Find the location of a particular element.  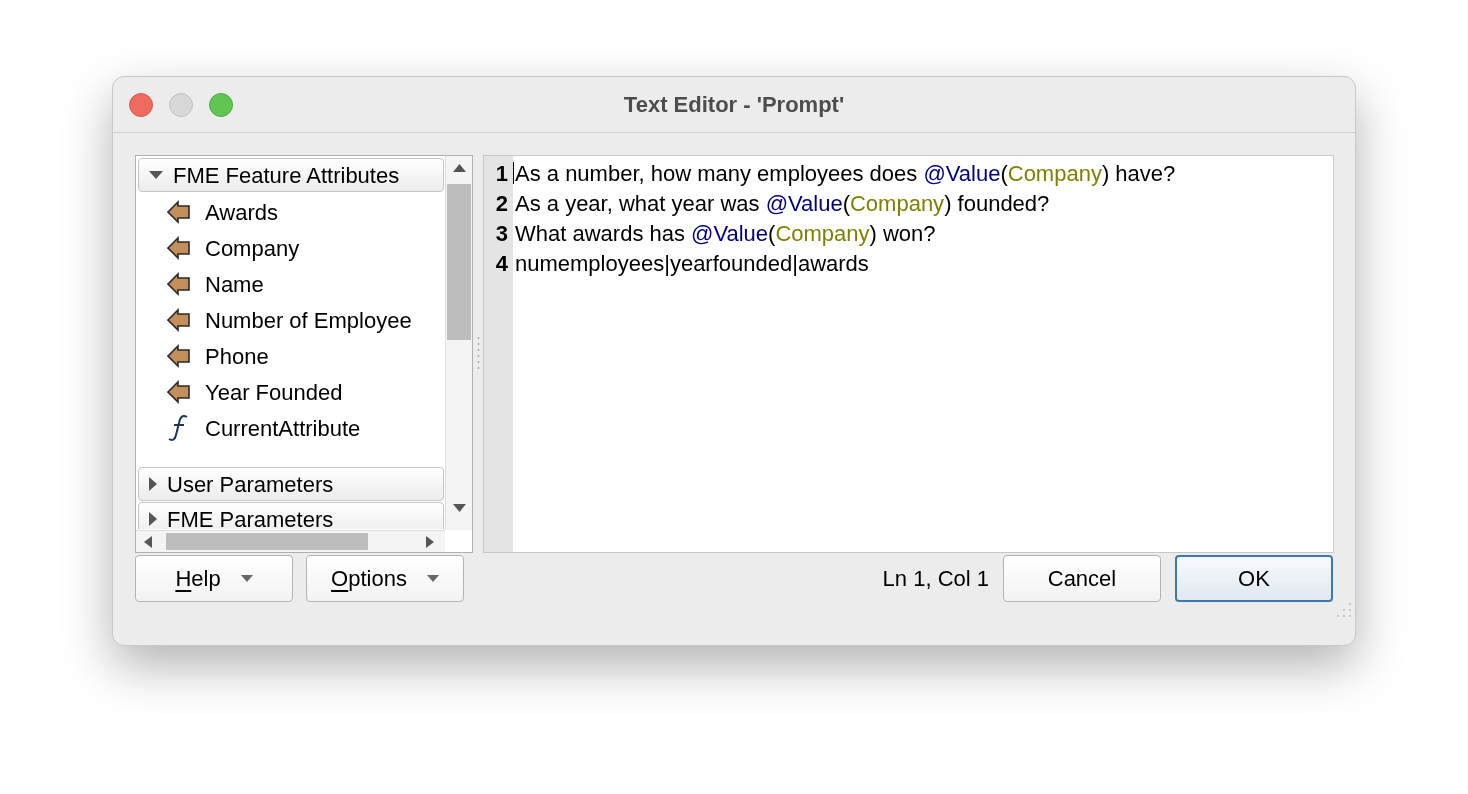

line-number: 1 is located at coordinates (501, 173).